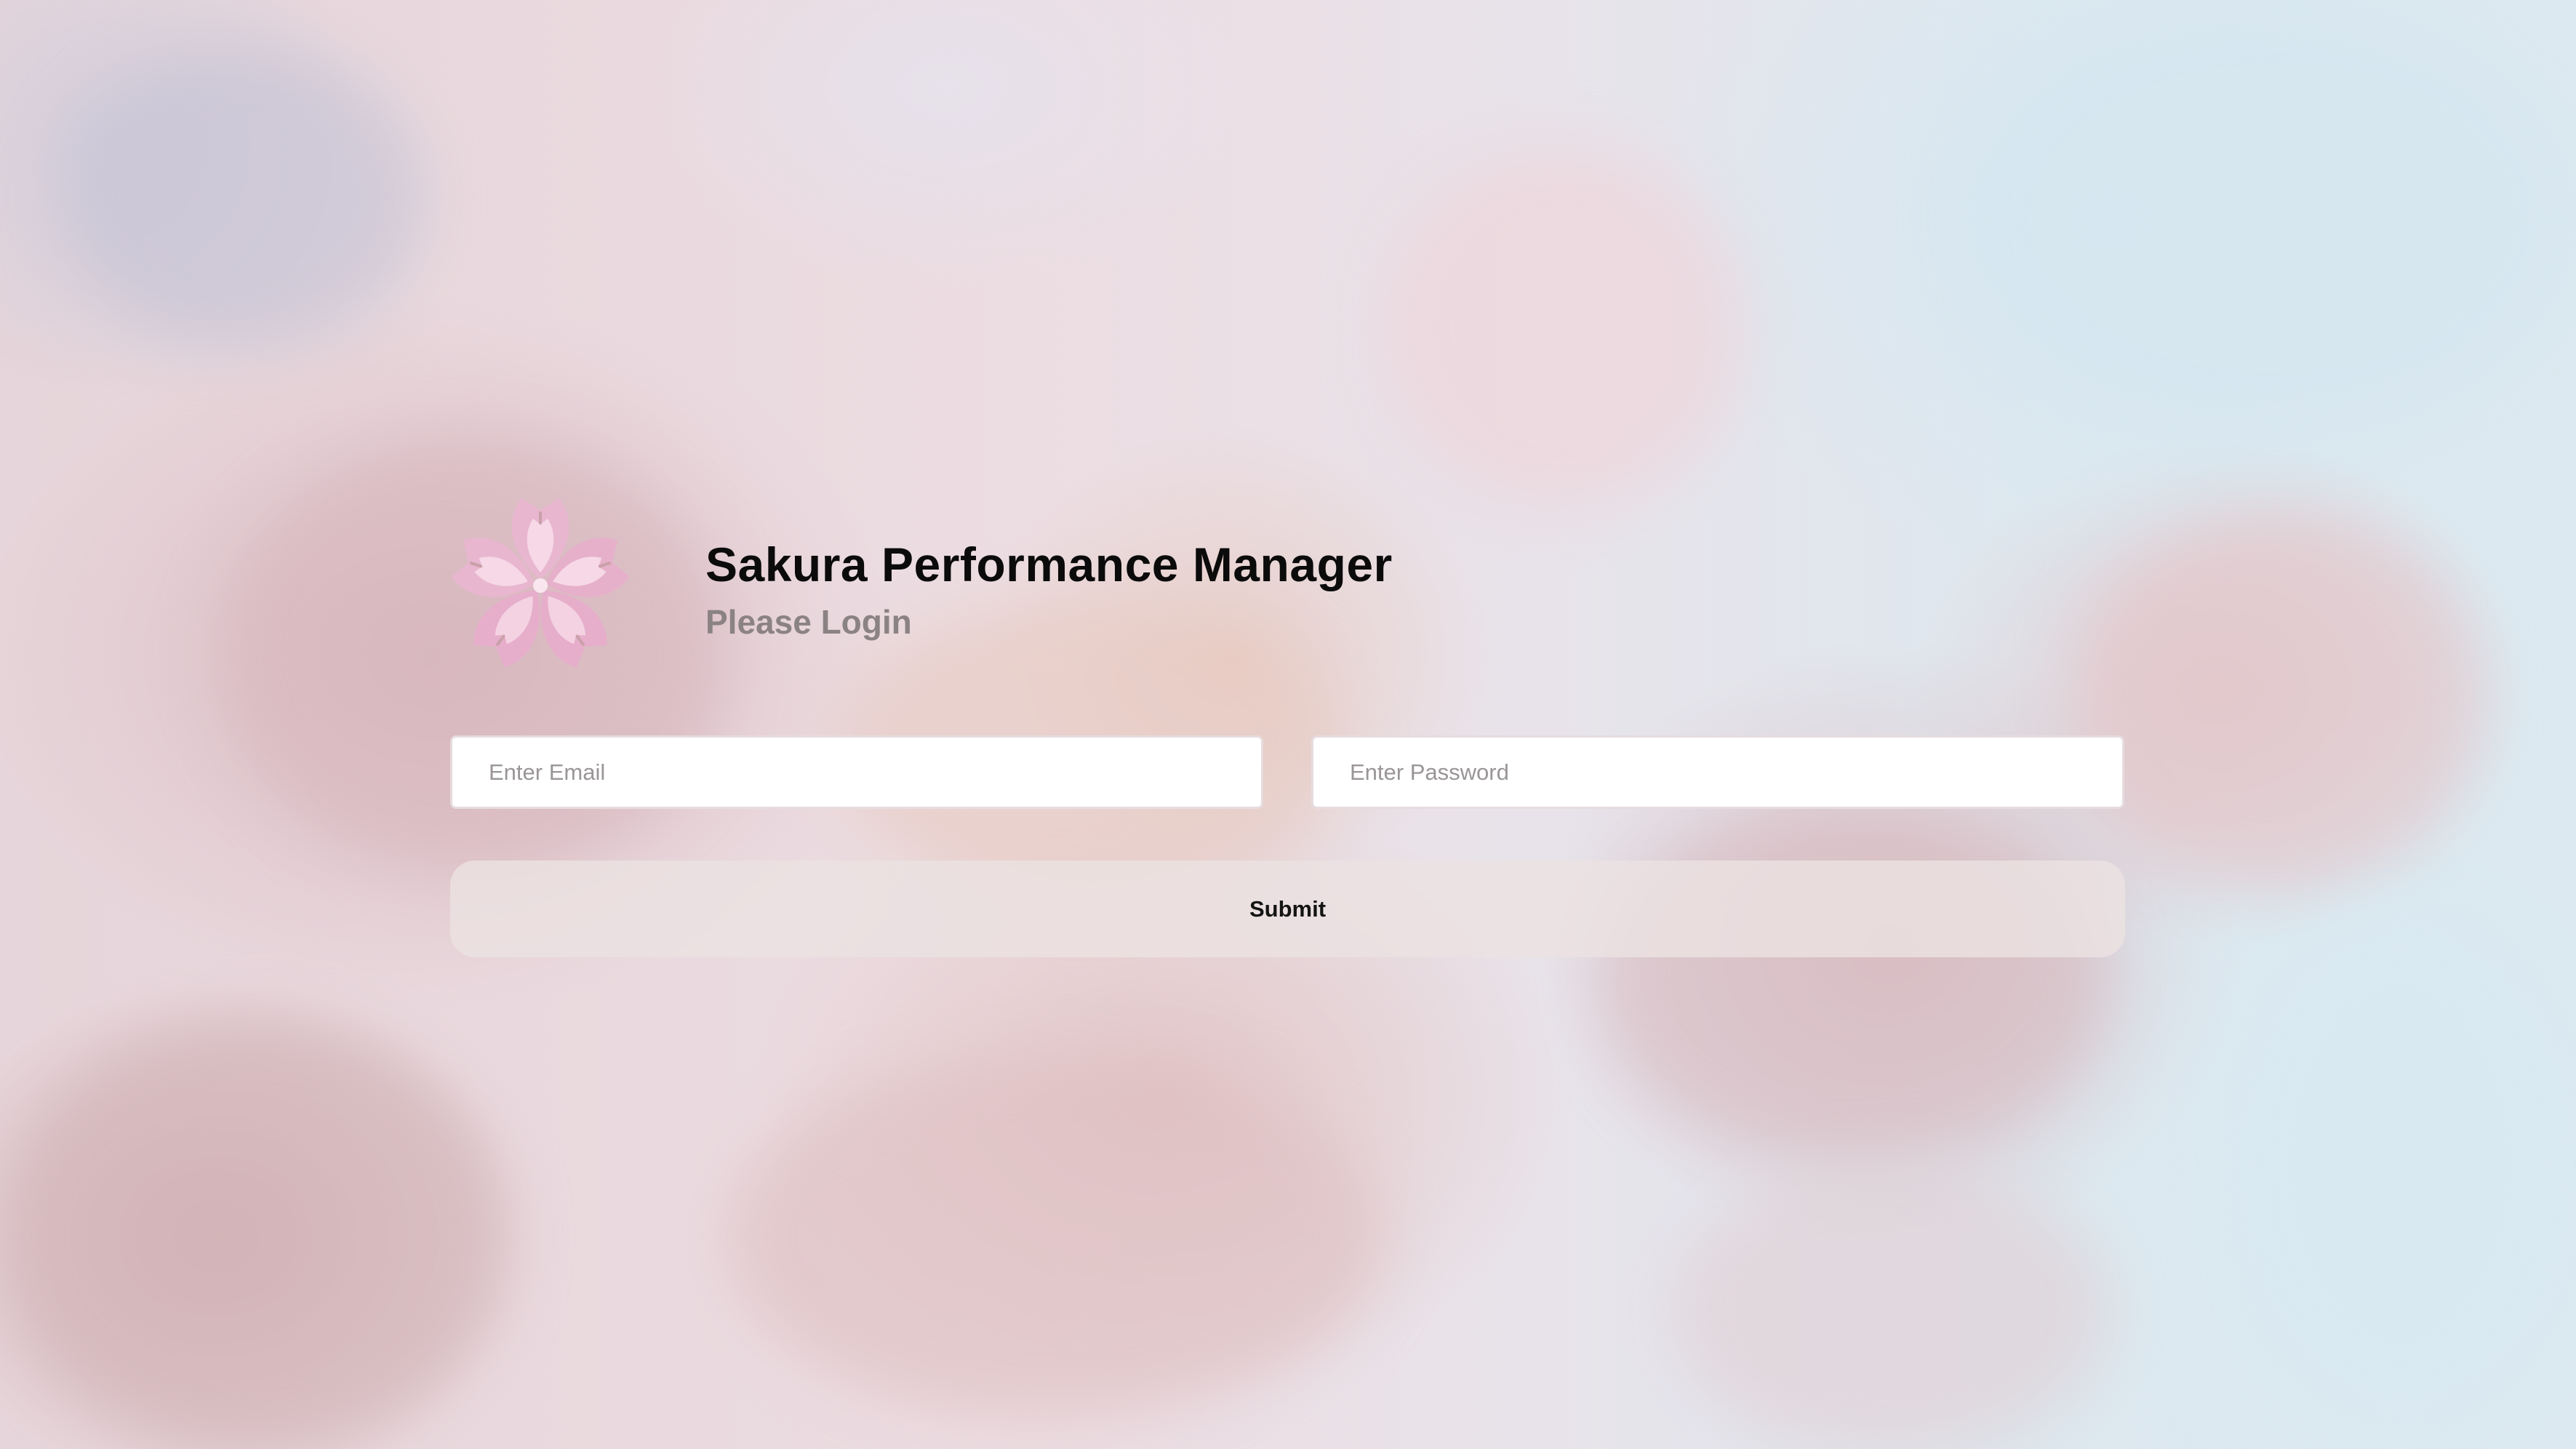 The height and width of the screenshot is (1449, 2576). What do you see at coordinates (1049, 565) in the screenshot?
I see `app-title: Sakura Performance Manager` at bounding box center [1049, 565].